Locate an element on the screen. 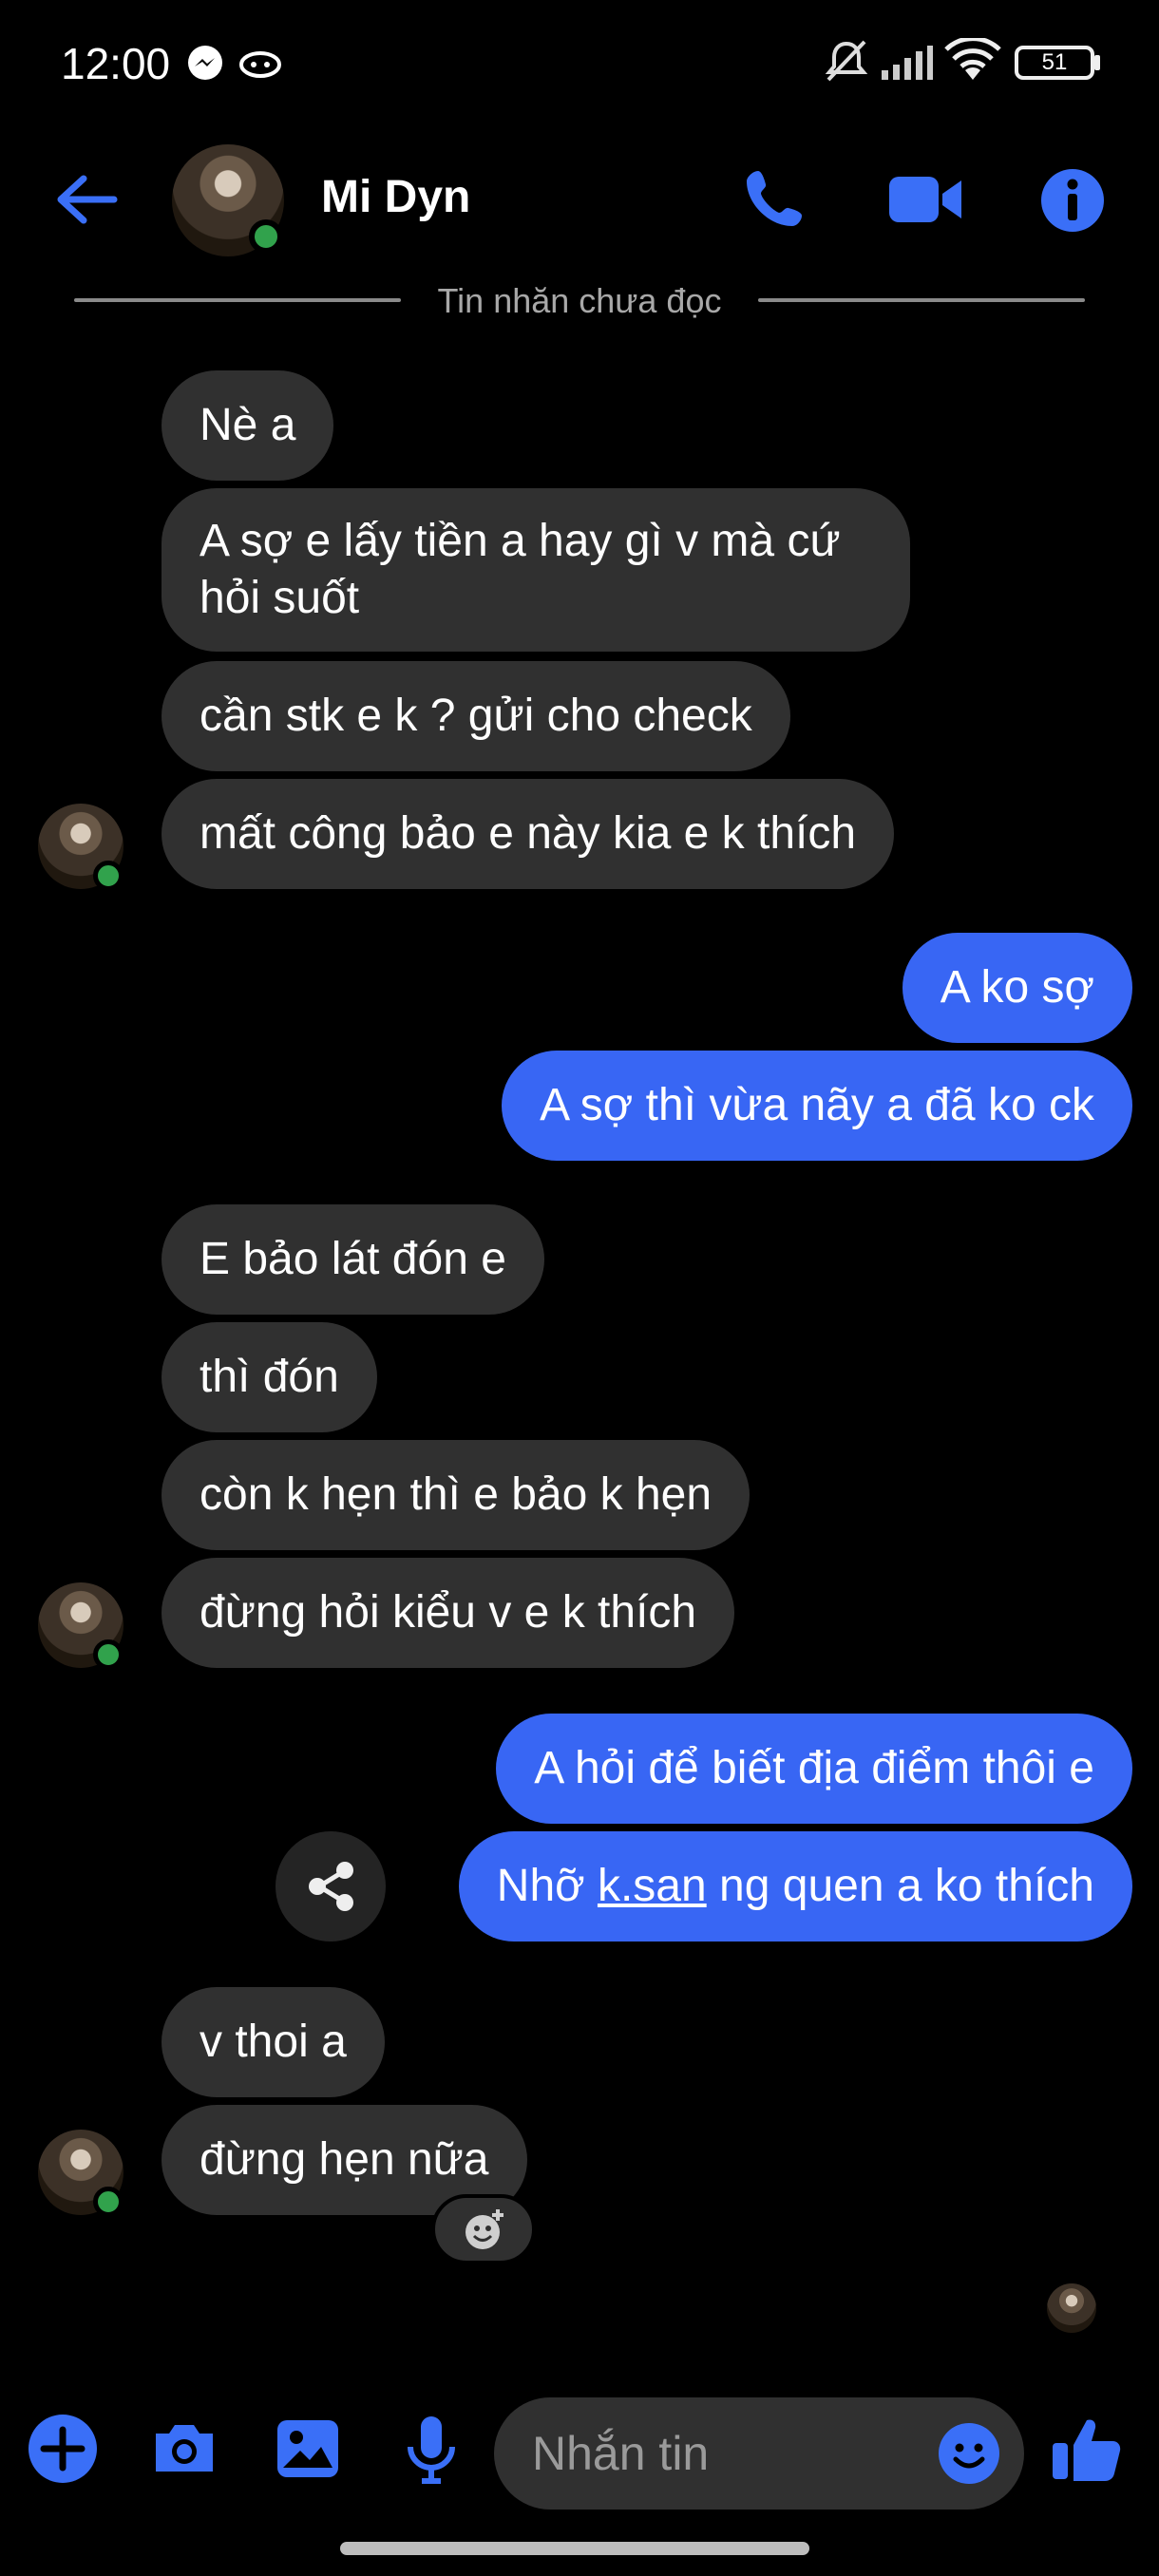 This screenshot has width=1159, height=2576. message-link: k.san is located at coordinates (652, 1886).